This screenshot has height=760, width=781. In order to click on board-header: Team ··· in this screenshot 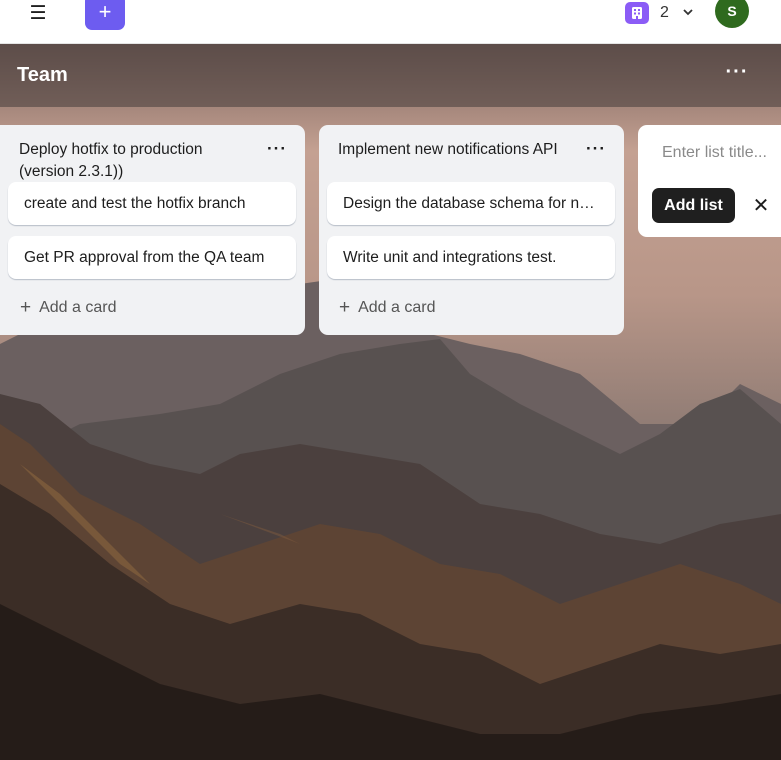, I will do `click(390, 75)`.